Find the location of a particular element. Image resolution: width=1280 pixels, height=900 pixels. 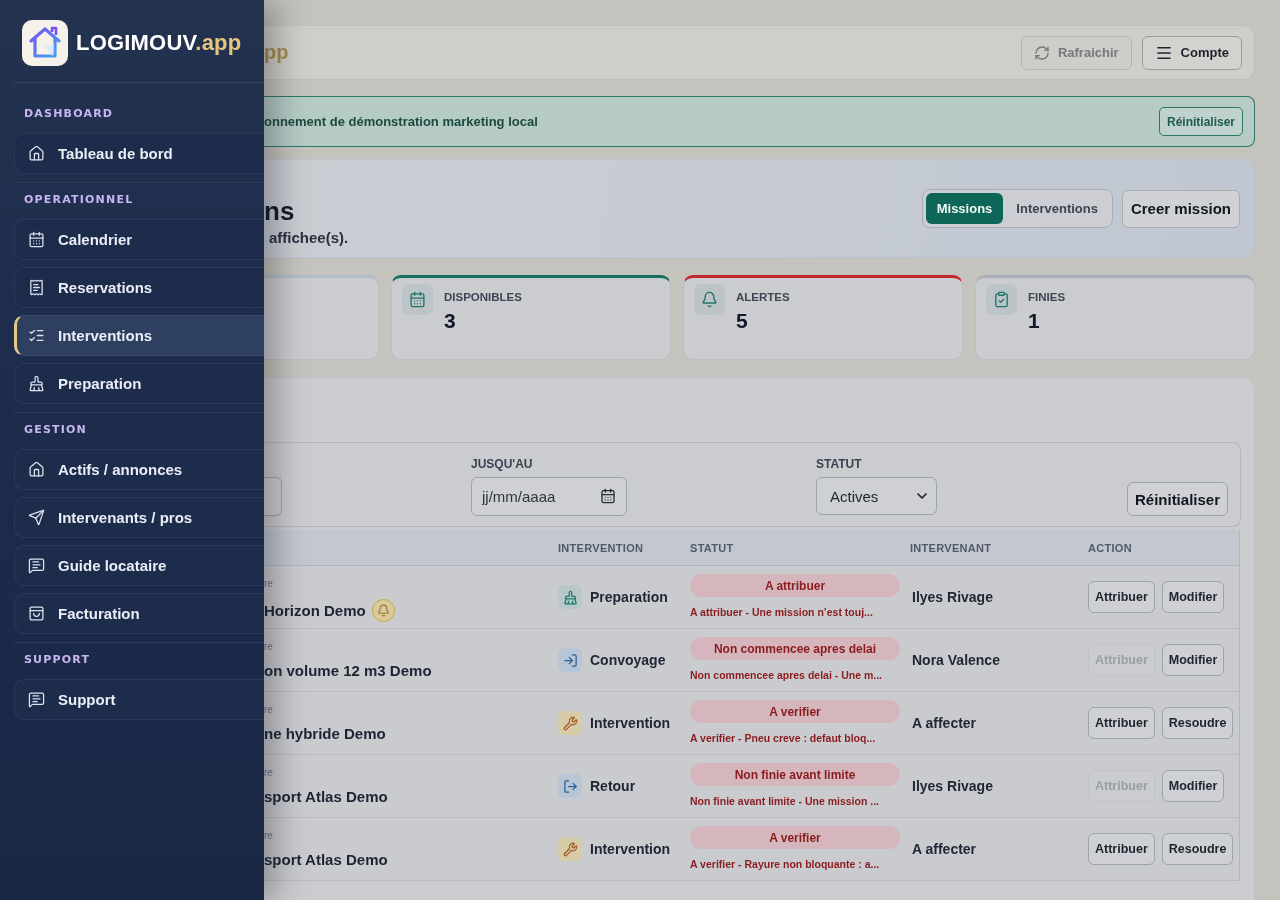

column-header: INTERVENTION is located at coordinates (601, 547).